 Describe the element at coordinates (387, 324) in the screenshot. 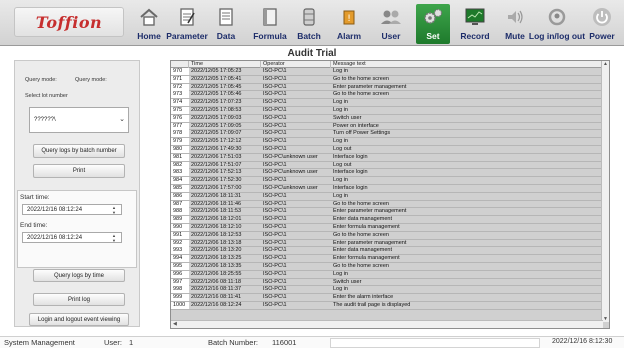

I see `horizontal-scrollbar: ◀` at that location.